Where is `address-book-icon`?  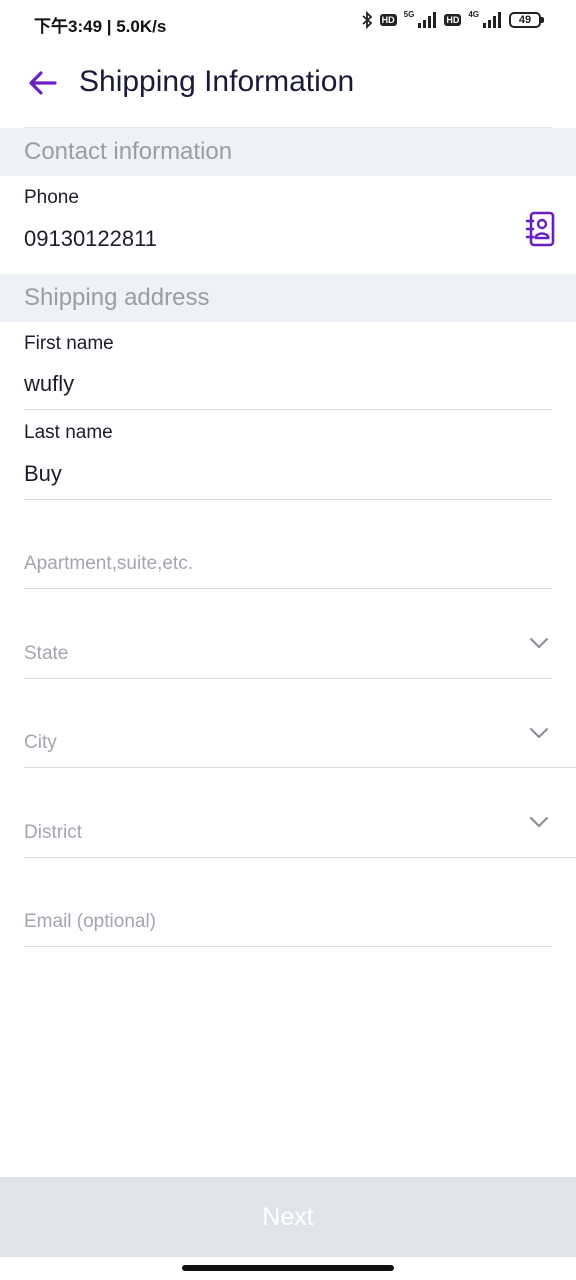 address-book-icon is located at coordinates (540, 229).